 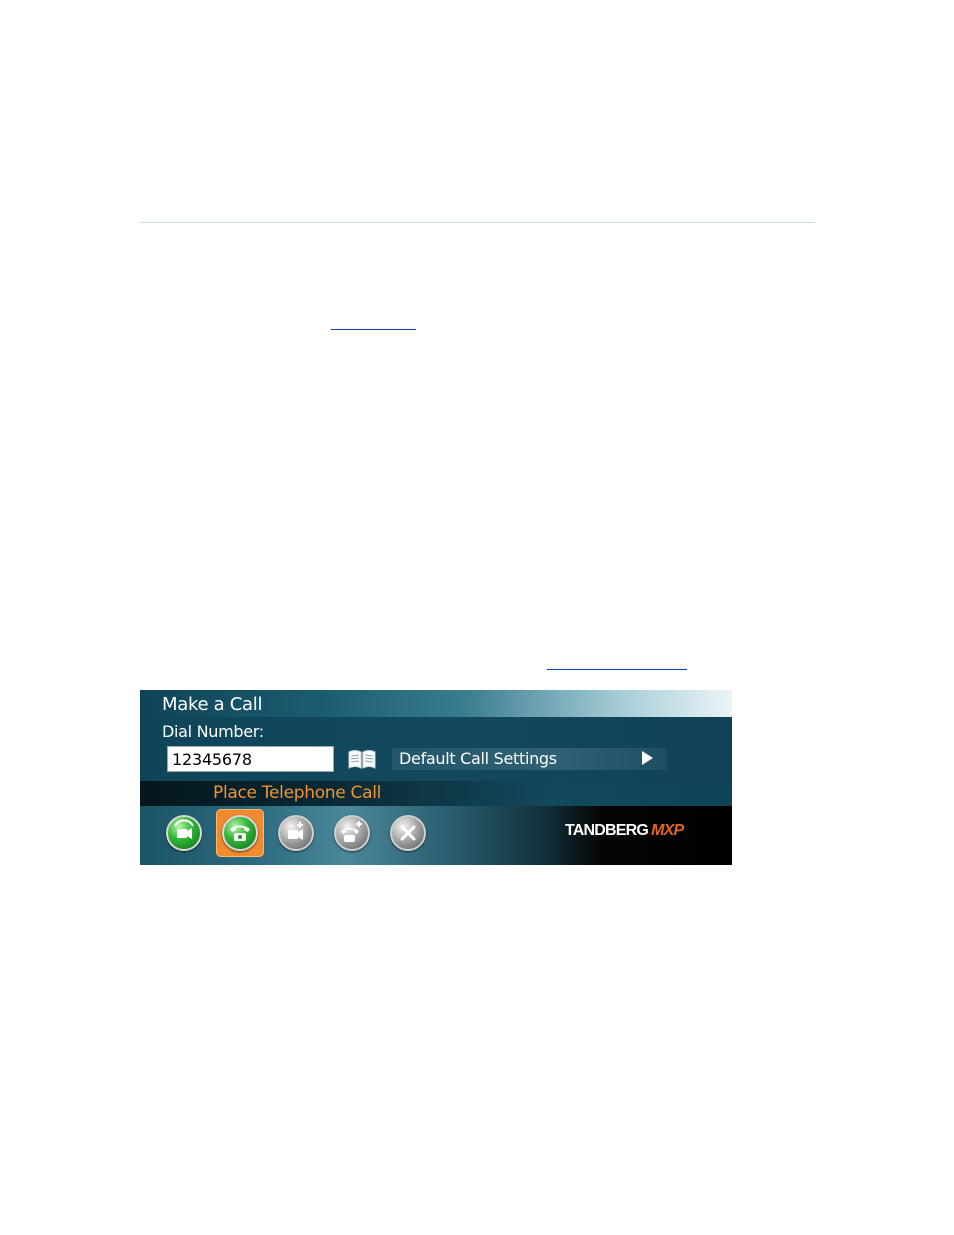 What do you see at coordinates (607, 830) in the screenshot?
I see `brand-name: TANDBERG` at bounding box center [607, 830].